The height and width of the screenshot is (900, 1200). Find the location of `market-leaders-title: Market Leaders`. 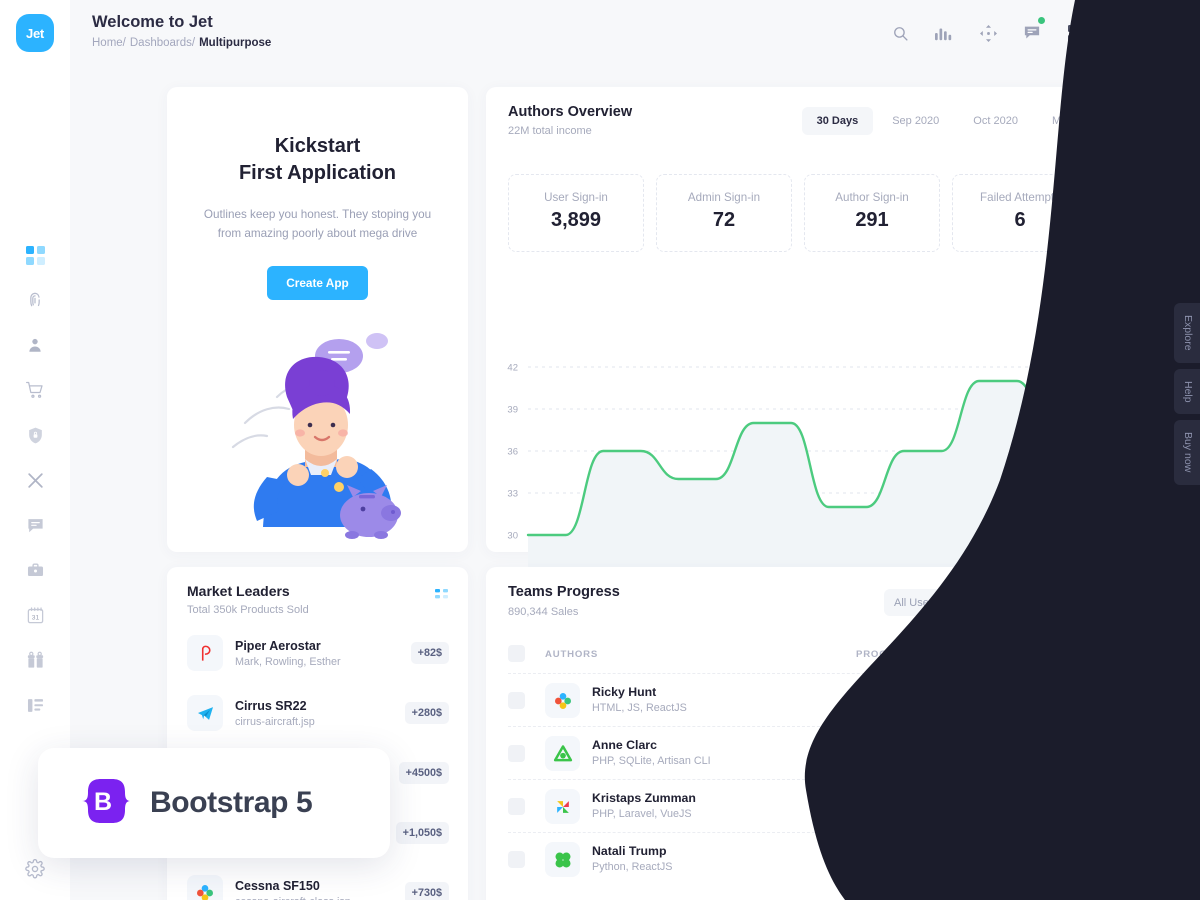

market-leaders-title: Market Leaders is located at coordinates (238, 591).